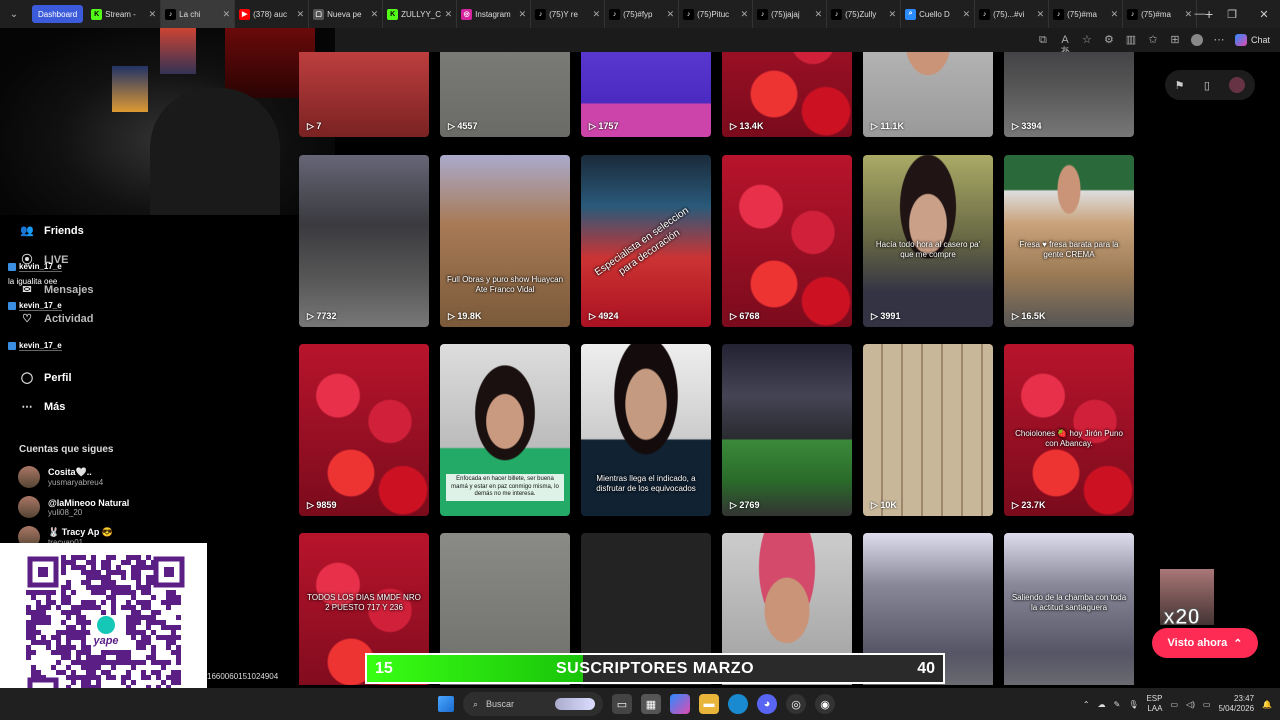 The image size is (1280, 720). What do you see at coordinates (1109, 40) in the screenshot?
I see `extensions-icon: ⚙` at bounding box center [1109, 40].